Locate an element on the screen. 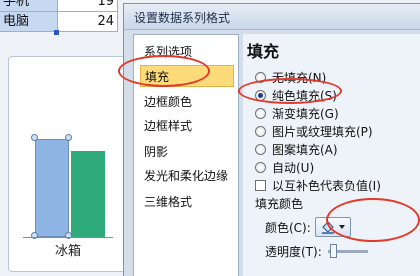  paint-bucket-icon is located at coordinates (333, 227).